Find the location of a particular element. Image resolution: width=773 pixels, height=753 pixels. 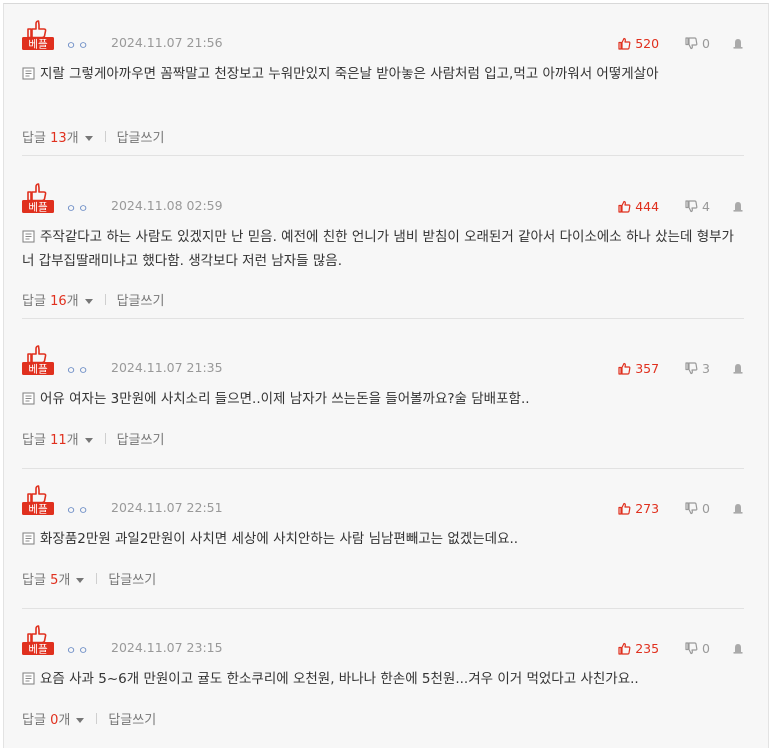

like-count: 444 is located at coordinates (647, 206).